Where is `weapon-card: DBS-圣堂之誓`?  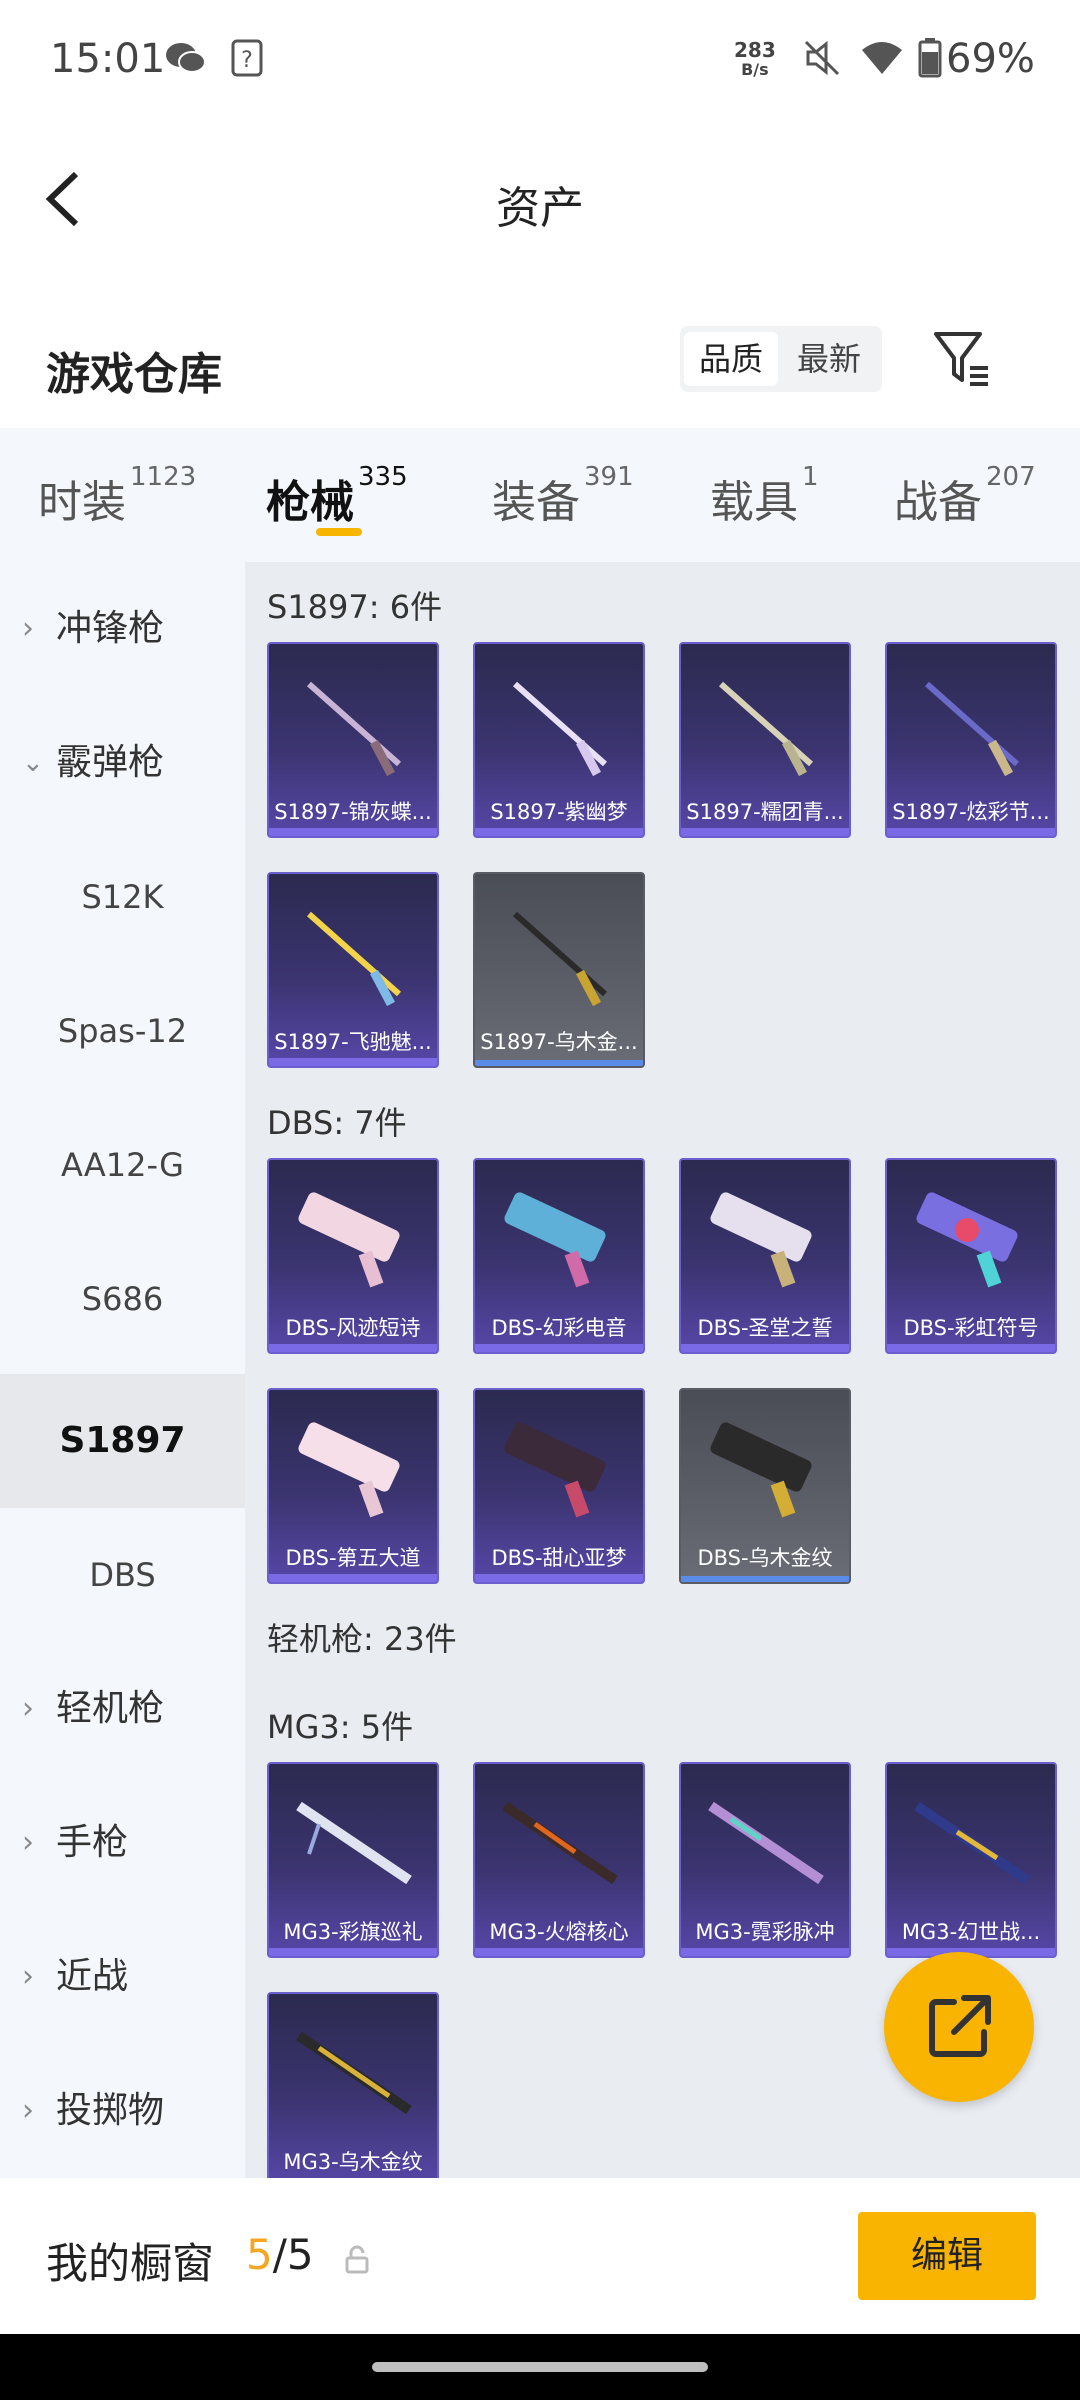
weapon-card: DBS-圣堂之誓 is located at coordinates (765, 1256).